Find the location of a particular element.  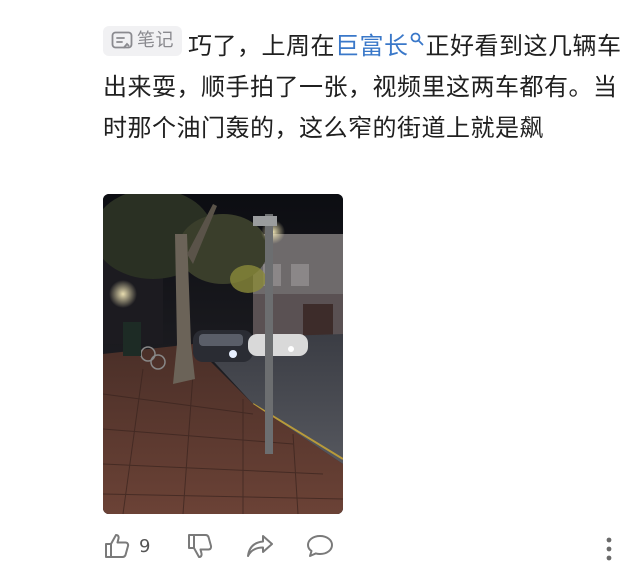

thumbs-up-icon is located at coordinates (117, 546).